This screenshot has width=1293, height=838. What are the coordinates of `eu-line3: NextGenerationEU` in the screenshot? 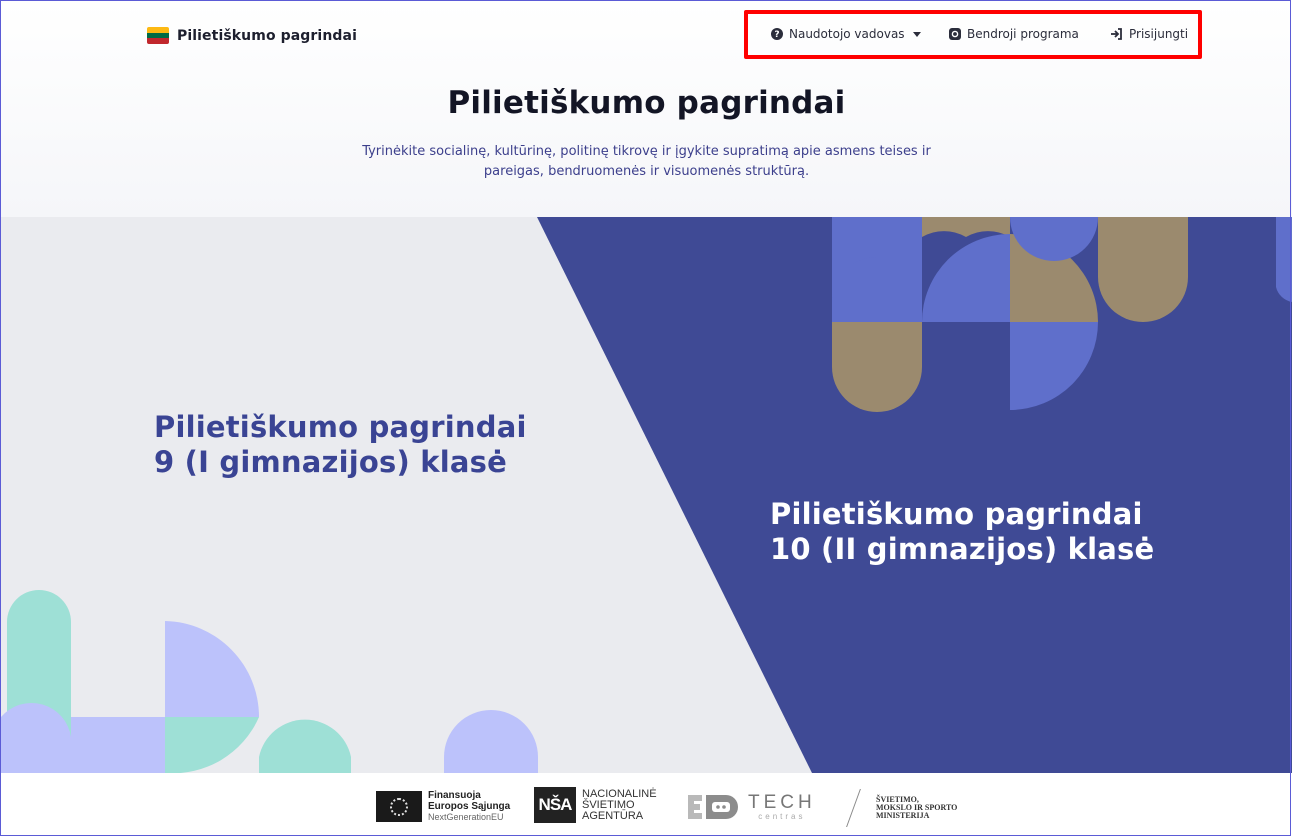 It's located at (466, 817).